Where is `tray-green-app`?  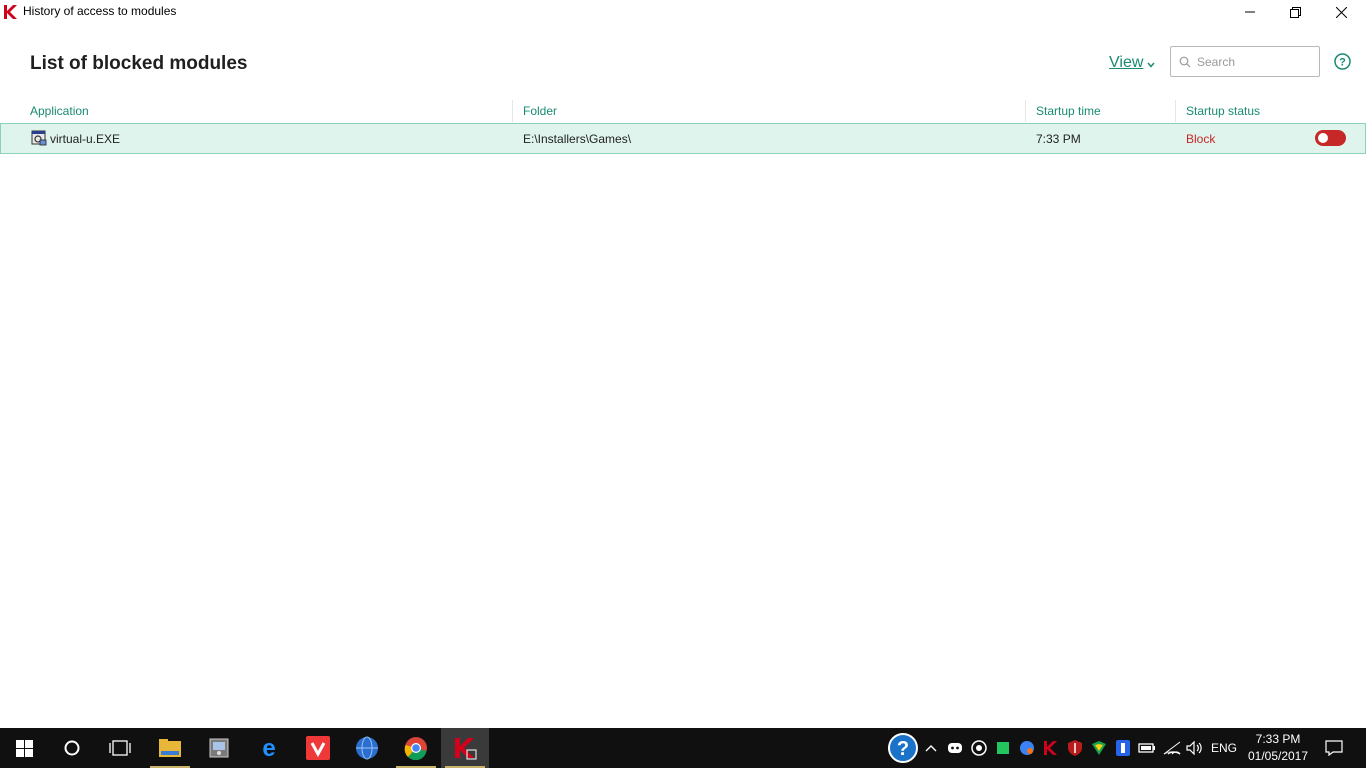 tray-green-app is located at coordinates (1003, 748).